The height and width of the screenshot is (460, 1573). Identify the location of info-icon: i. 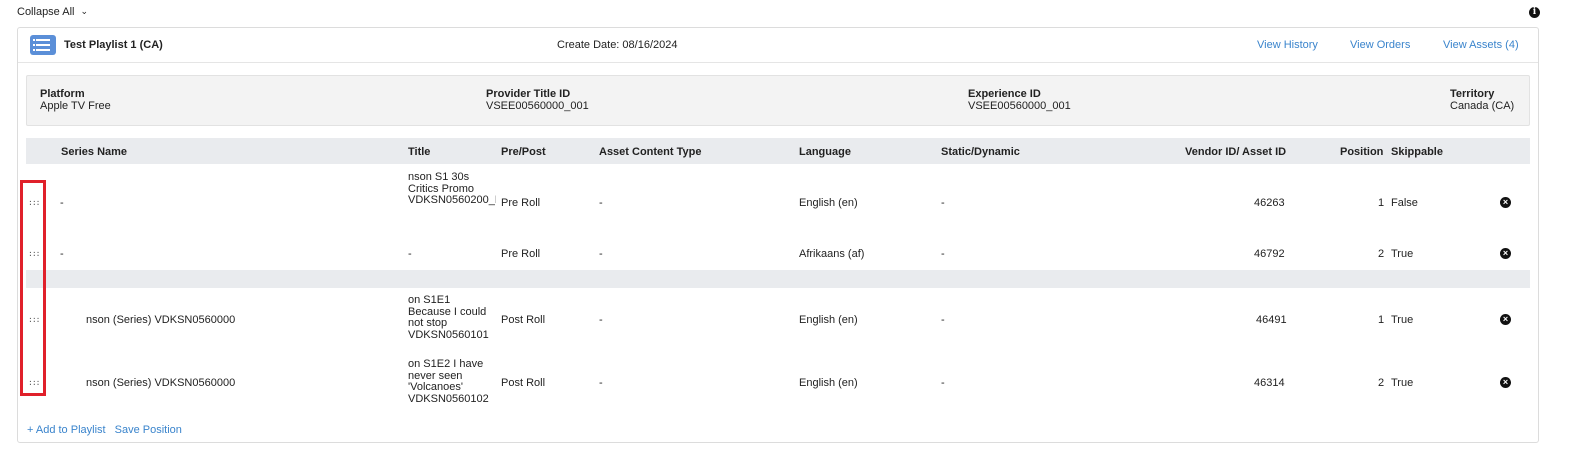
(1534, 12).